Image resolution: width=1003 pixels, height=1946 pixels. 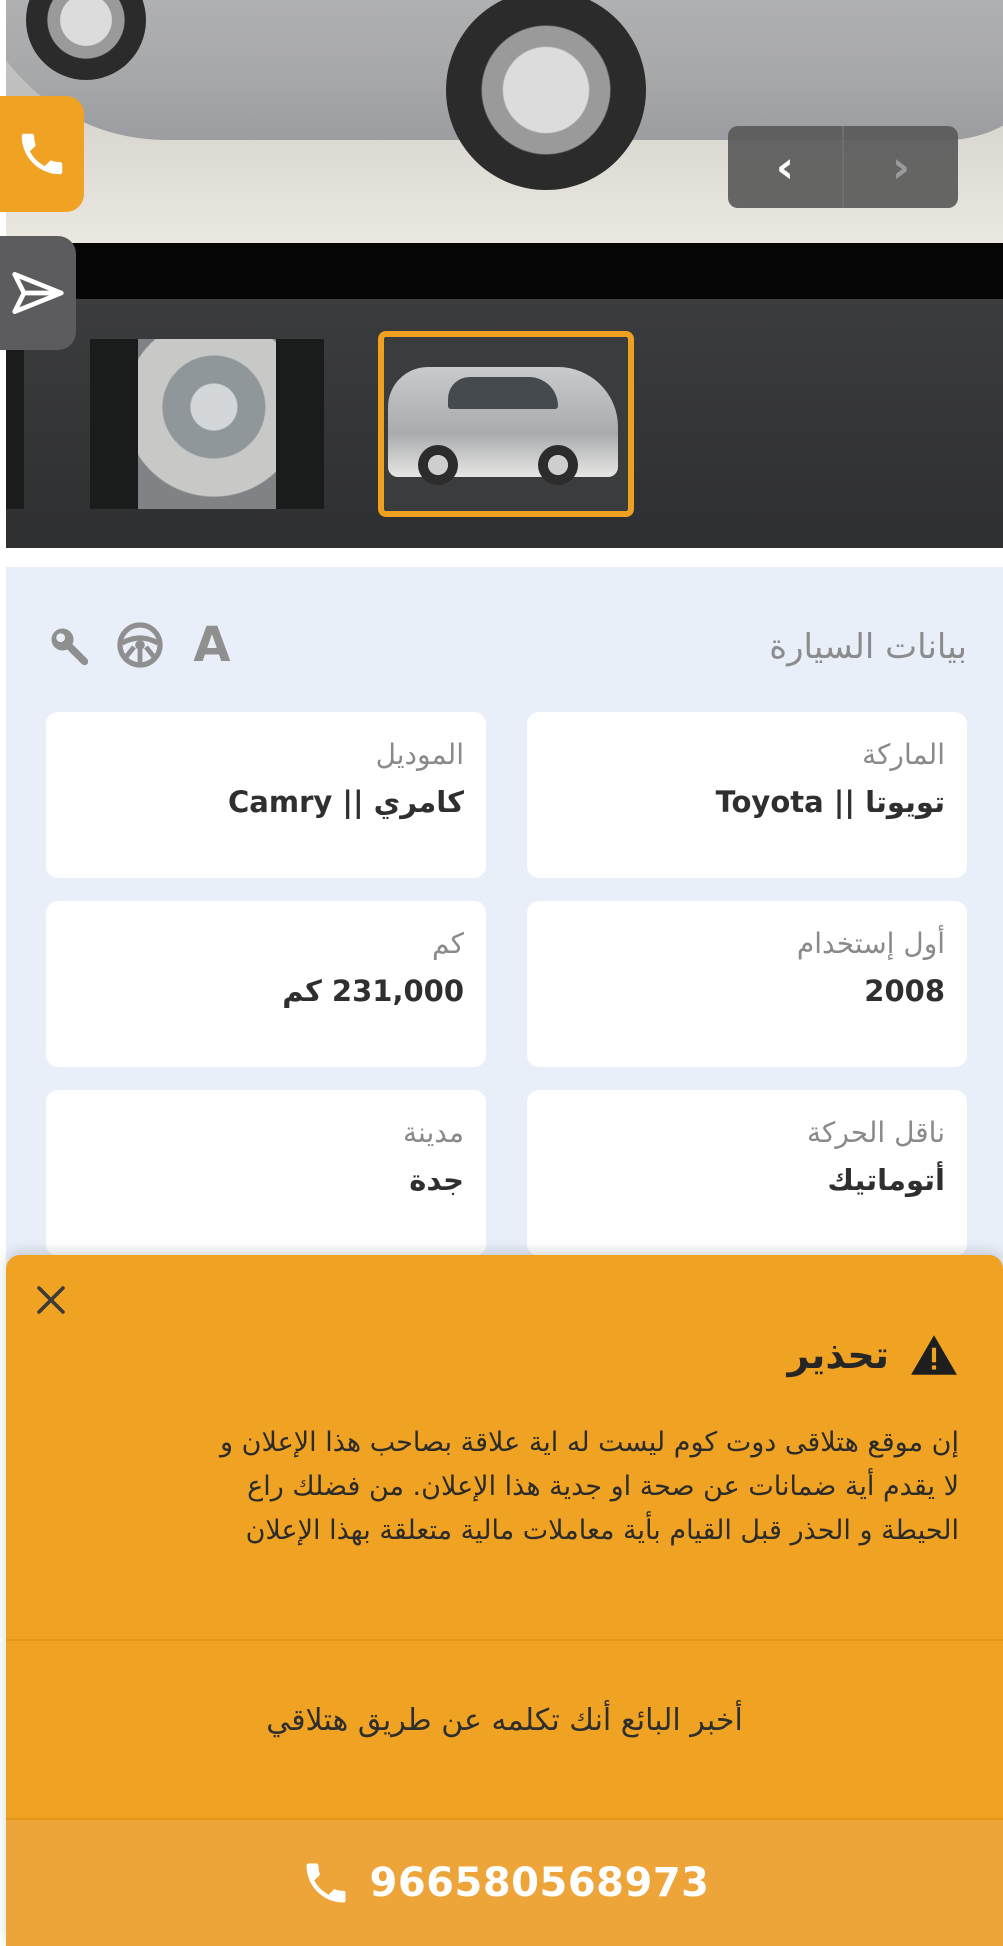 I want to click on thumbnail-partial, so click(x=15, y=424).